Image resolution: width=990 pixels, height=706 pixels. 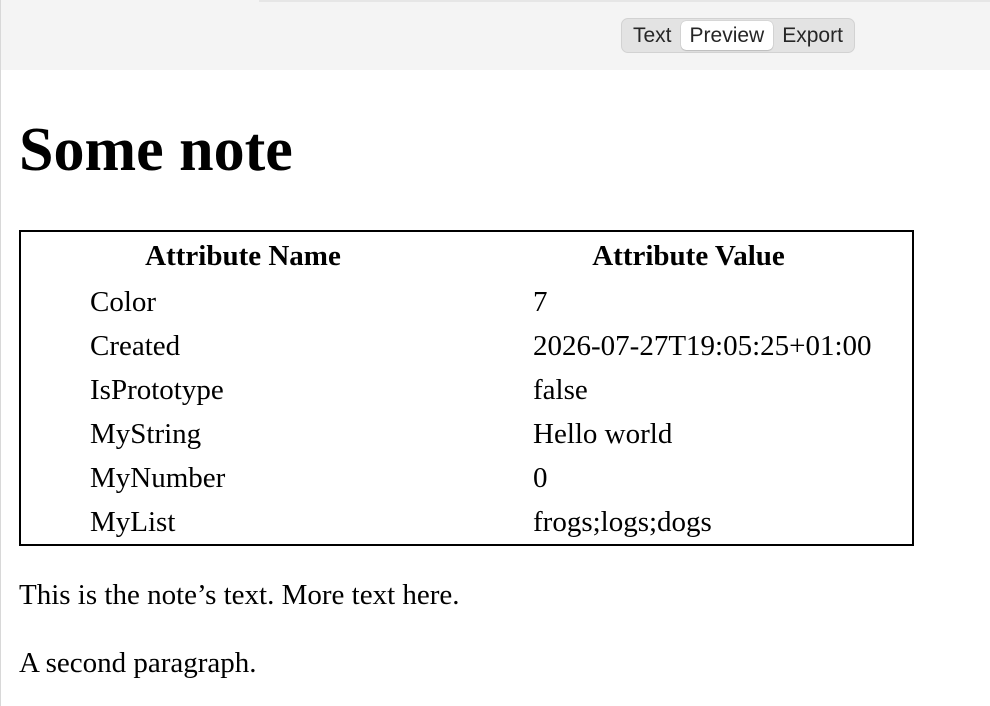 I want to click on attribute-value: Hello world, so click(x=603, y=433).